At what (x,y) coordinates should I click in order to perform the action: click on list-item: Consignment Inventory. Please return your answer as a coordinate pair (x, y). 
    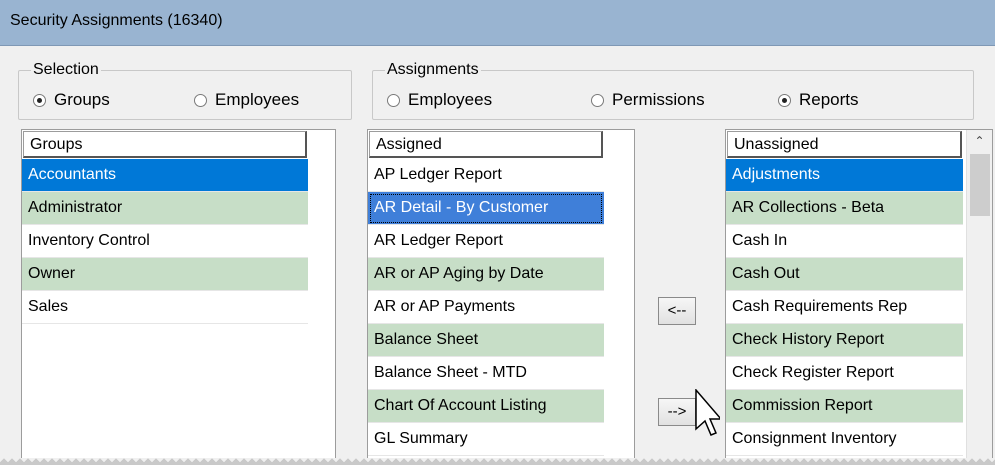
    Looking at the image, I should click on (844, 439).